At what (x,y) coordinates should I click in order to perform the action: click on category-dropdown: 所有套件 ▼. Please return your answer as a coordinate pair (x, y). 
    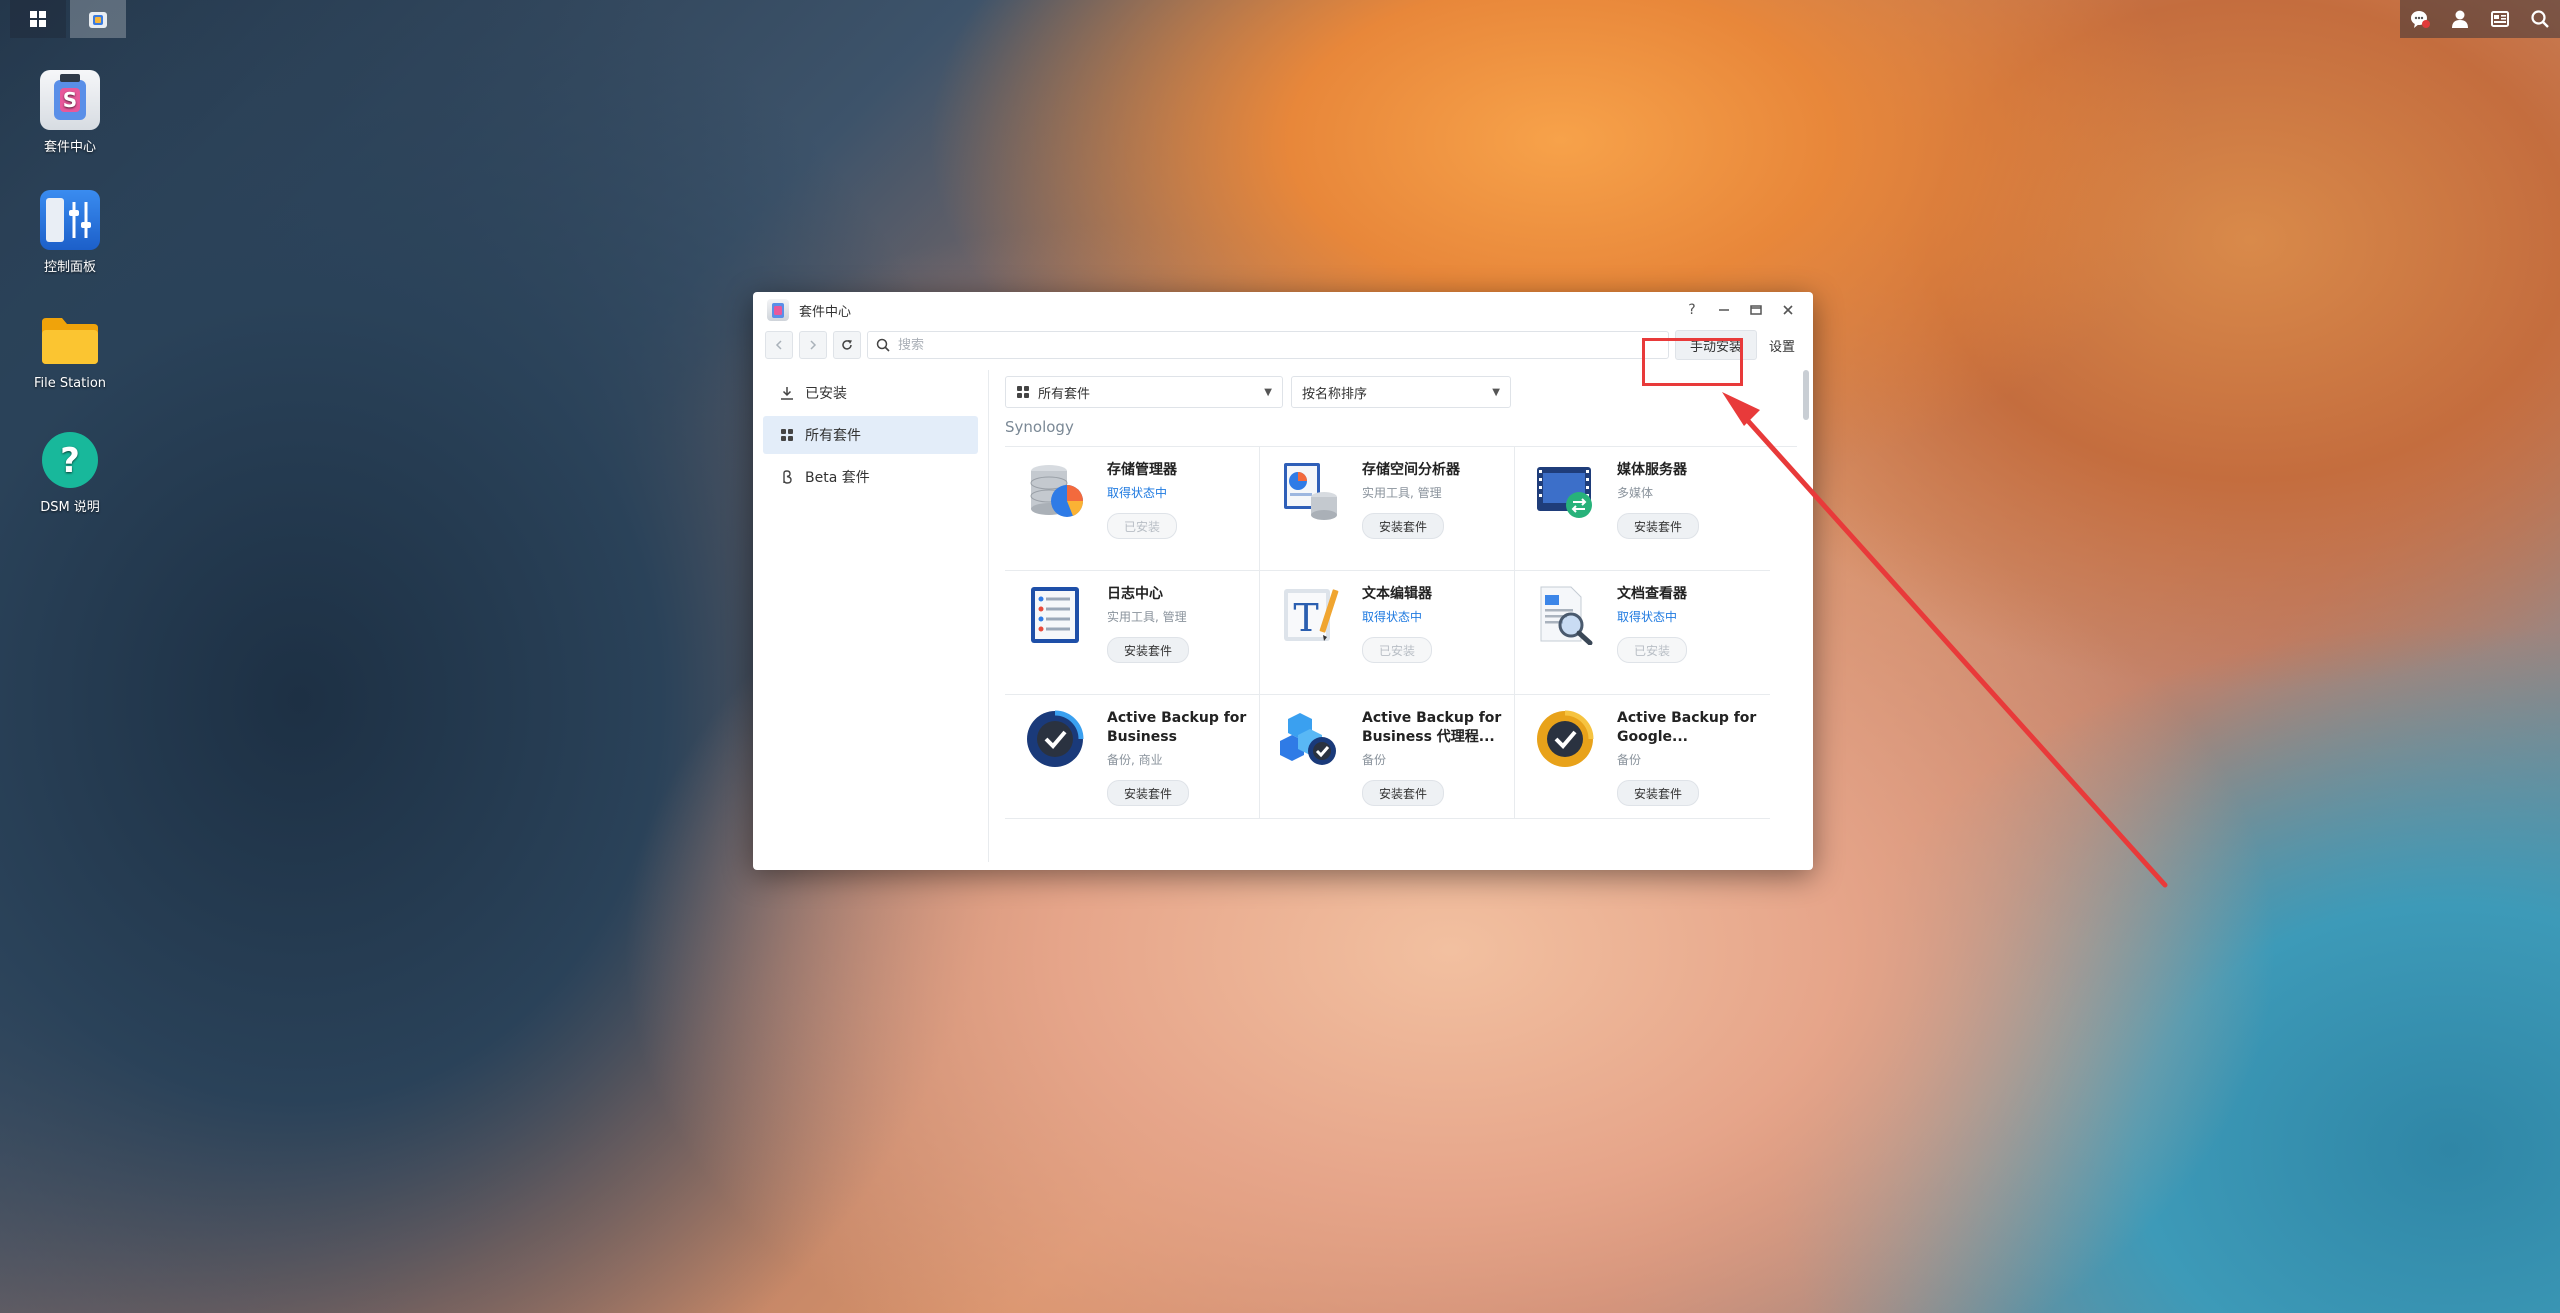
    Looking at the image, I should click on (1144, 392).